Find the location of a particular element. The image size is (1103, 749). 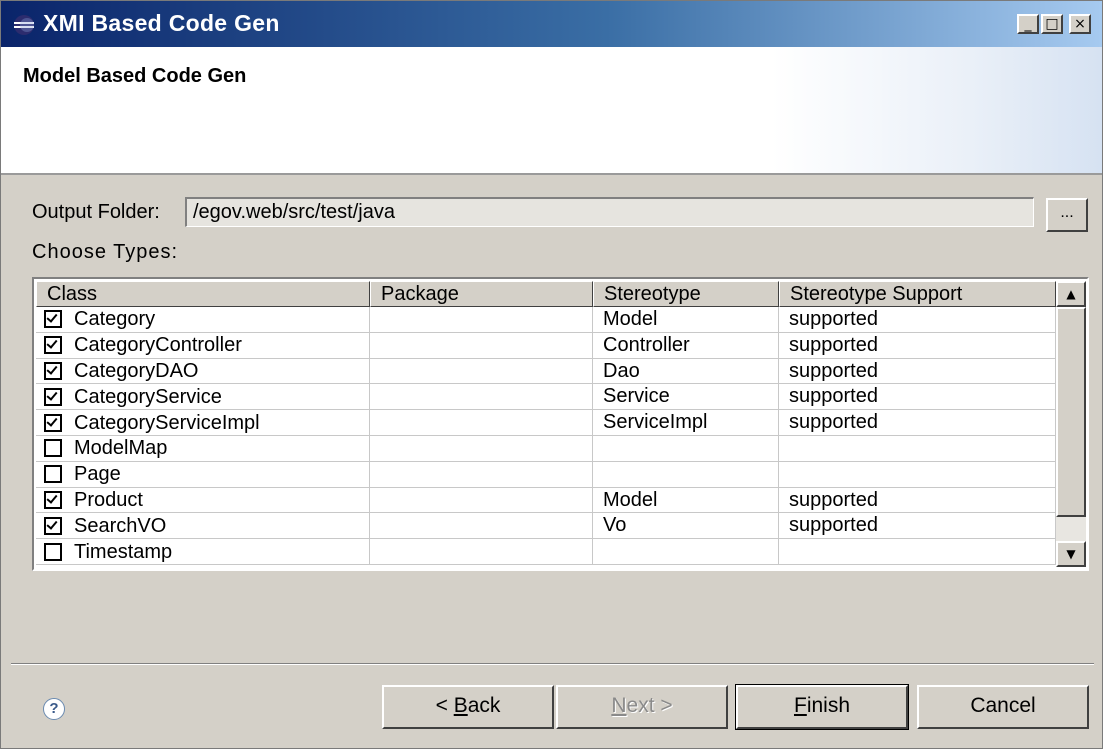

table-row: Page is located at coordinates (546, 474).